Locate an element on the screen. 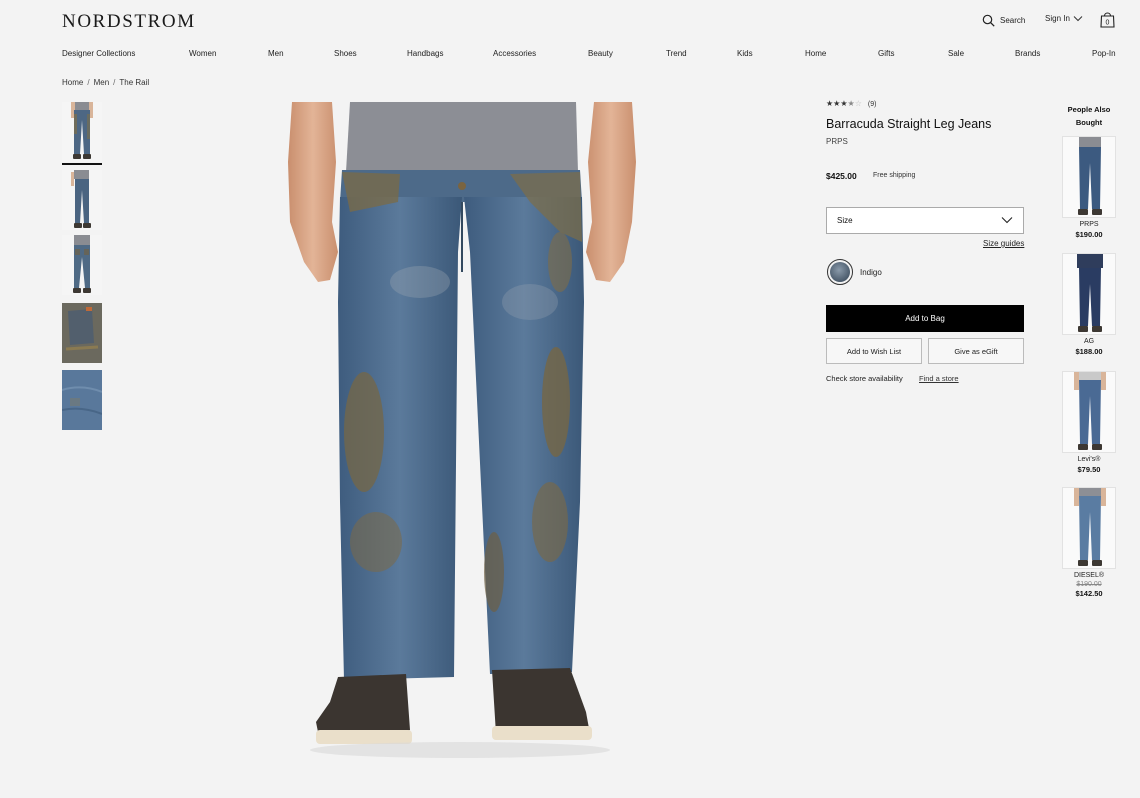 This screenshot has height=798, width=1140. recommendation-item: Levi's® $79.50 is located at coordinates (1089, 422).